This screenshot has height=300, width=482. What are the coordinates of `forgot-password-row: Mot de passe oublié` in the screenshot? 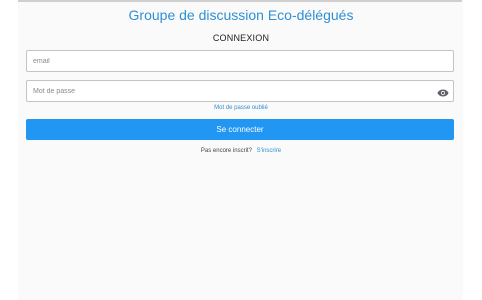 It's located at (241, 108).